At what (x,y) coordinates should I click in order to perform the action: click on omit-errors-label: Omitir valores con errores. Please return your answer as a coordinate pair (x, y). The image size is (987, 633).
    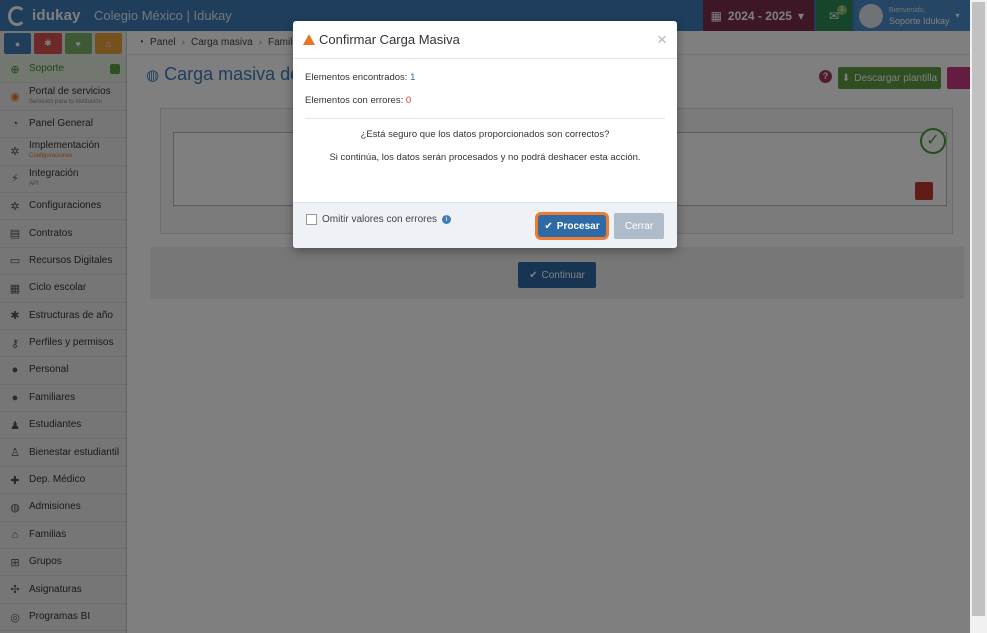
    Looking at the image, I should click on (380, 219).